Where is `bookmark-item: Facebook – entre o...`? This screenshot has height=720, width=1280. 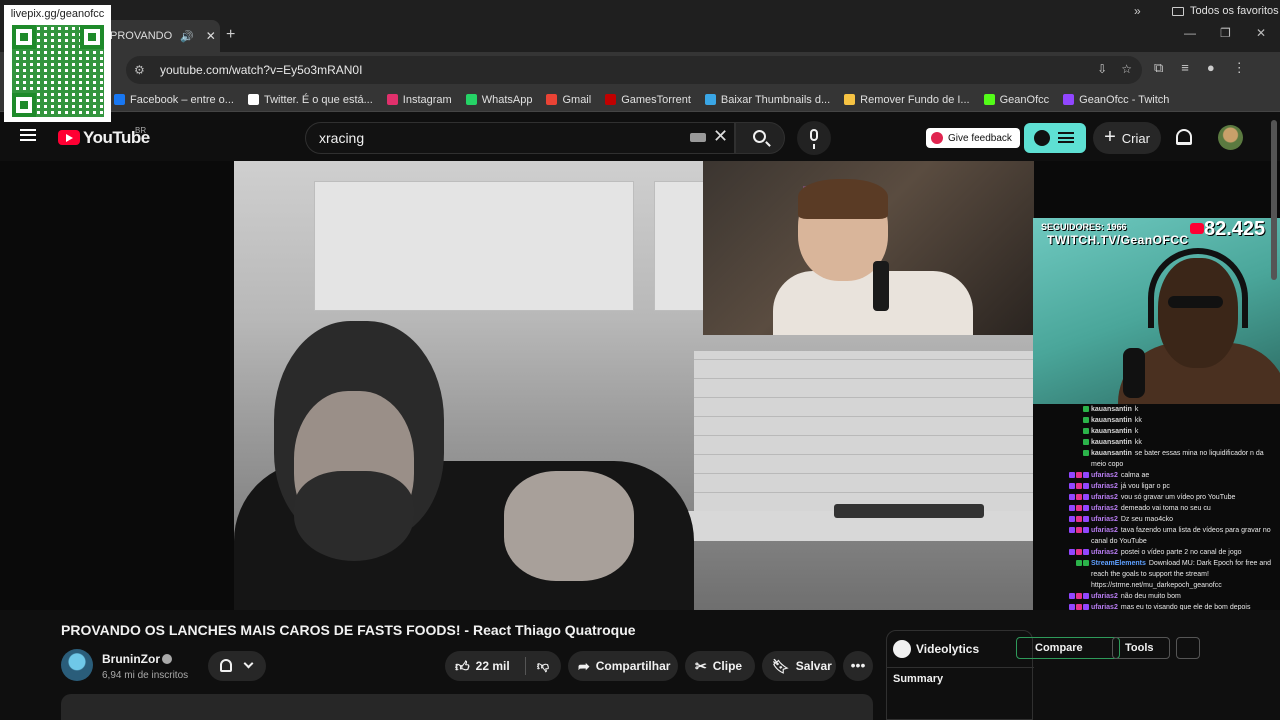 bookmark-item: Facebook – entre o... is located at coordinates (174, 100).